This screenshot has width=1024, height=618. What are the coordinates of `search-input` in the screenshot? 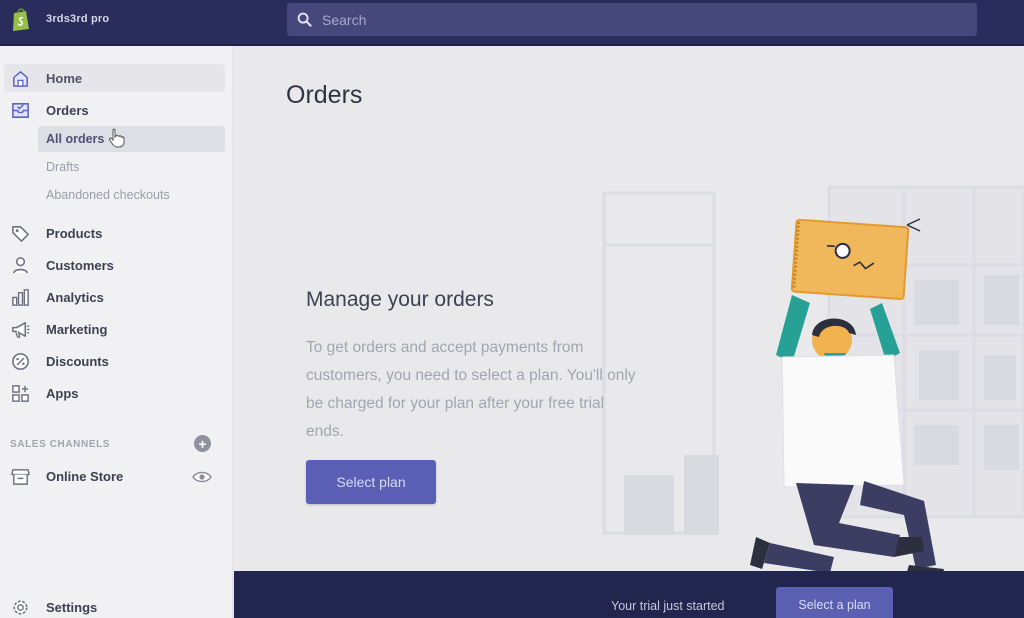 It's located at (622, 19).